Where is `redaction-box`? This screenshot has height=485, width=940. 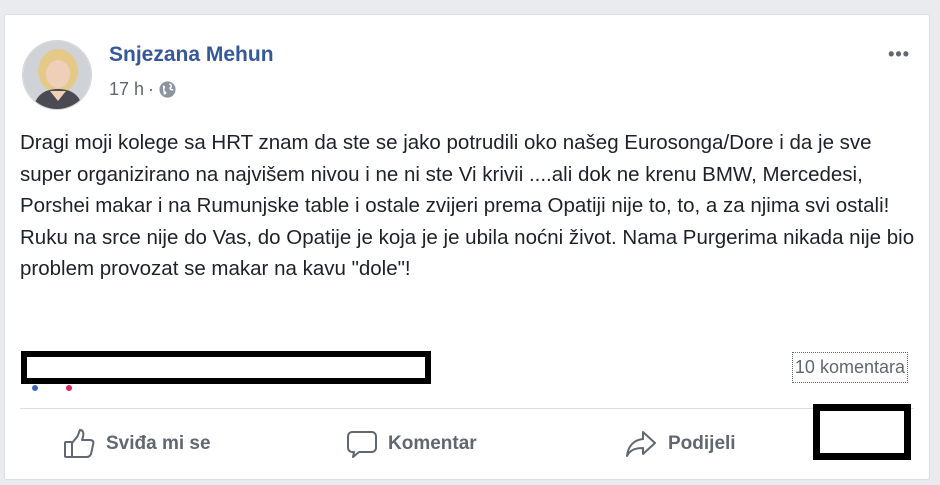 redaction-box is located at coordinates (862, 432).